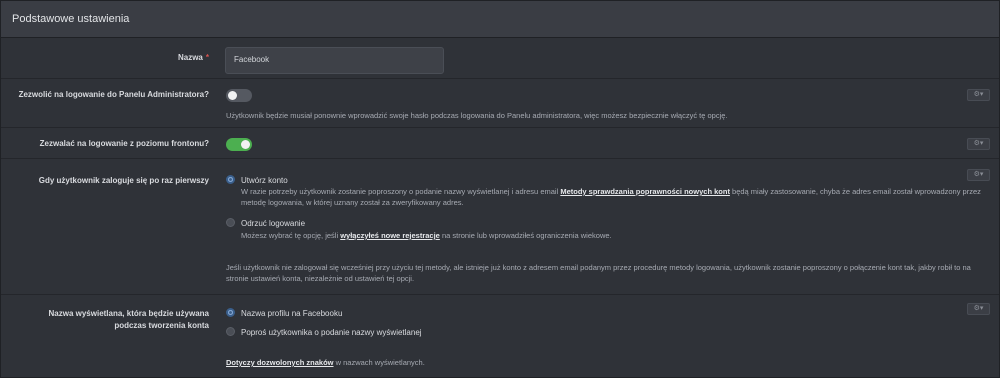 The image size is (1000, 378). I want to click on frontend-login-toggle, so click(239, 144).